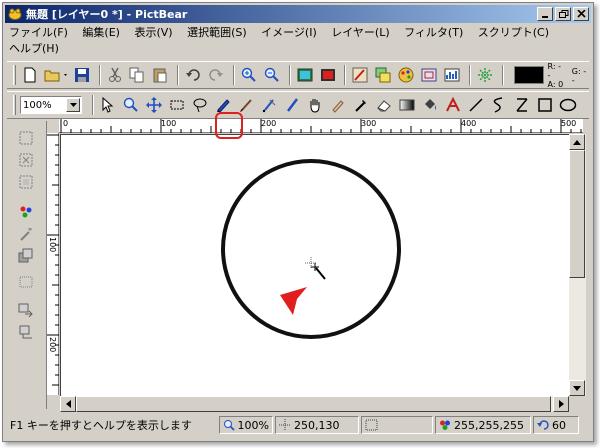 The image size is (600, 448). What do you see at coordinates (285, 425) in the screenshot?
I see `crosshair-icon` at bounding box center [285, 425].